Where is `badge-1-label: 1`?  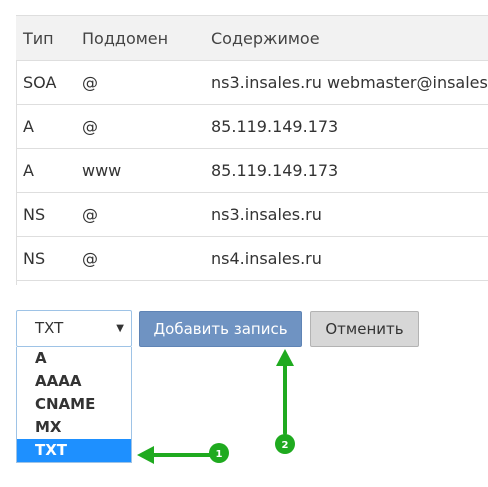 badge-1-label: 1 is located at coordinates (219, 454).